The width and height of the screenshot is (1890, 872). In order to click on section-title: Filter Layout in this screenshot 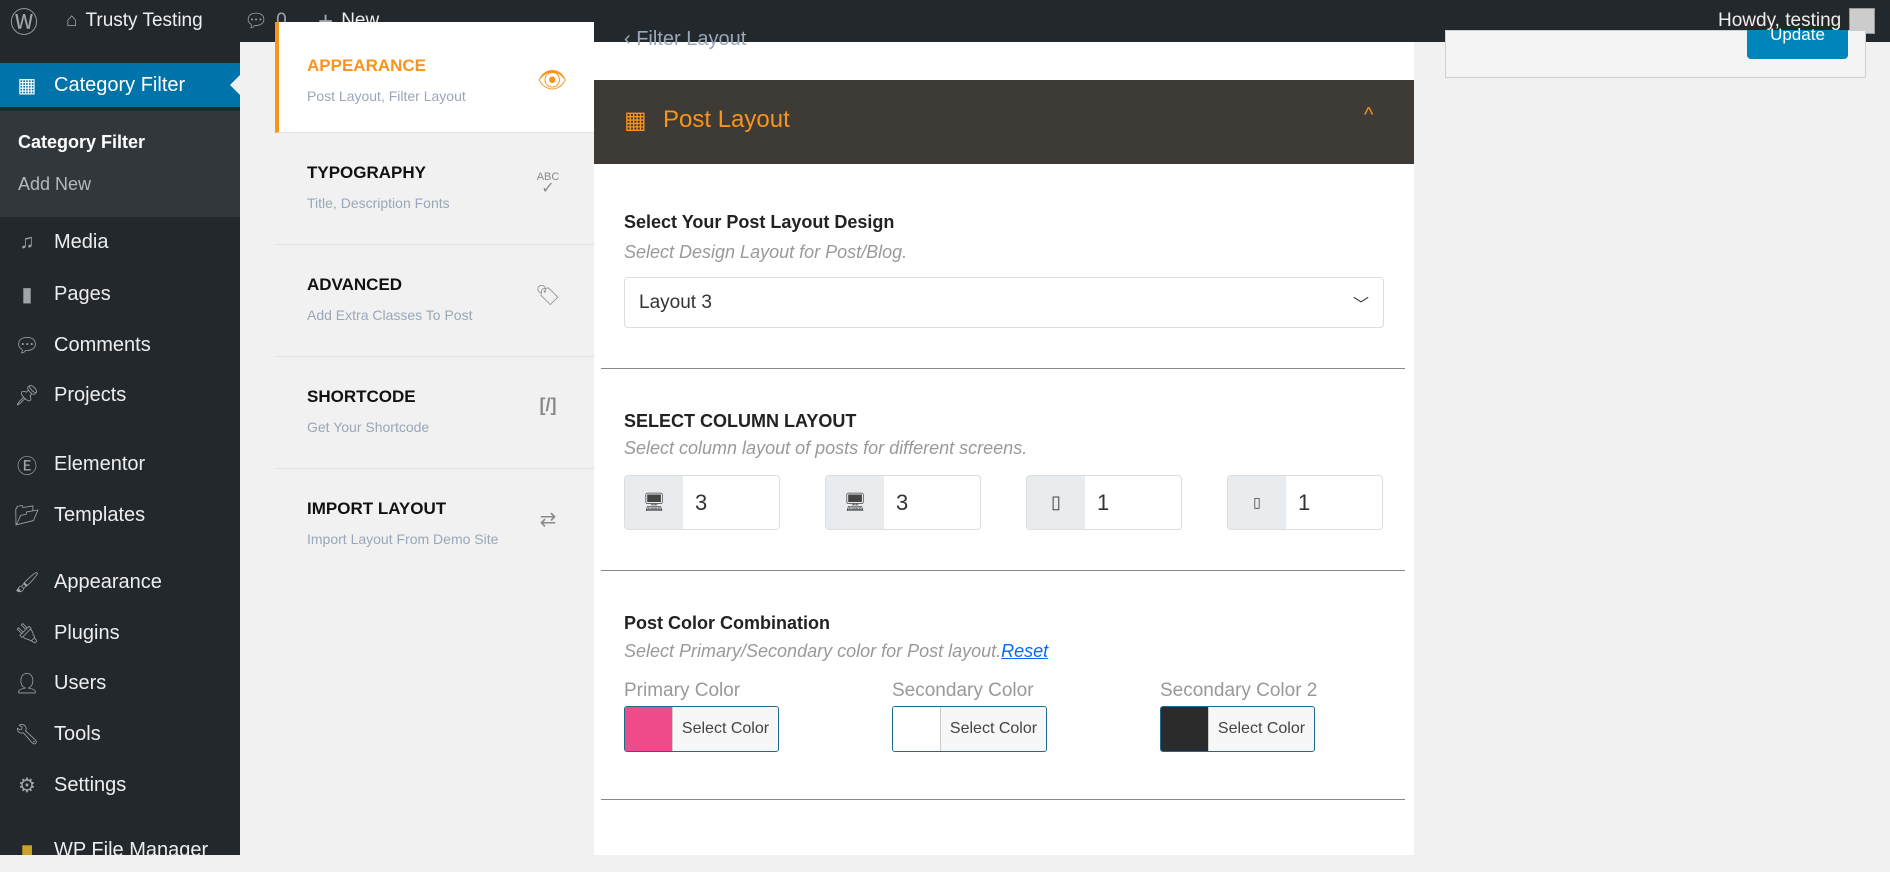, I will do `click(691, 39)`.